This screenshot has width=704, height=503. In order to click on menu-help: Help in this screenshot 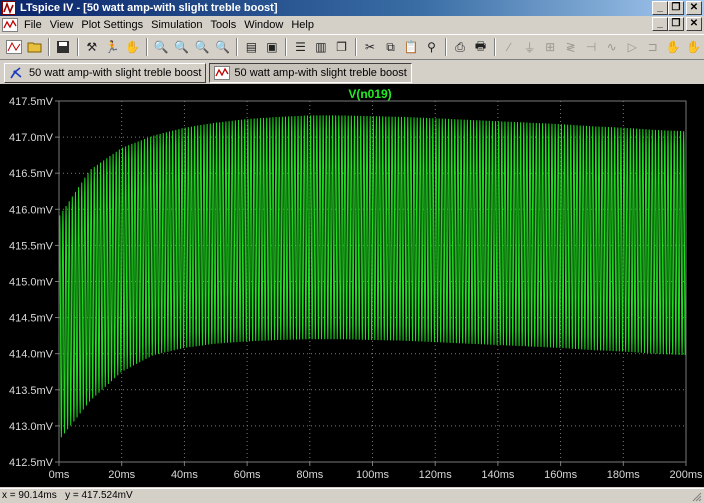, I will do `click(302, 25)`.